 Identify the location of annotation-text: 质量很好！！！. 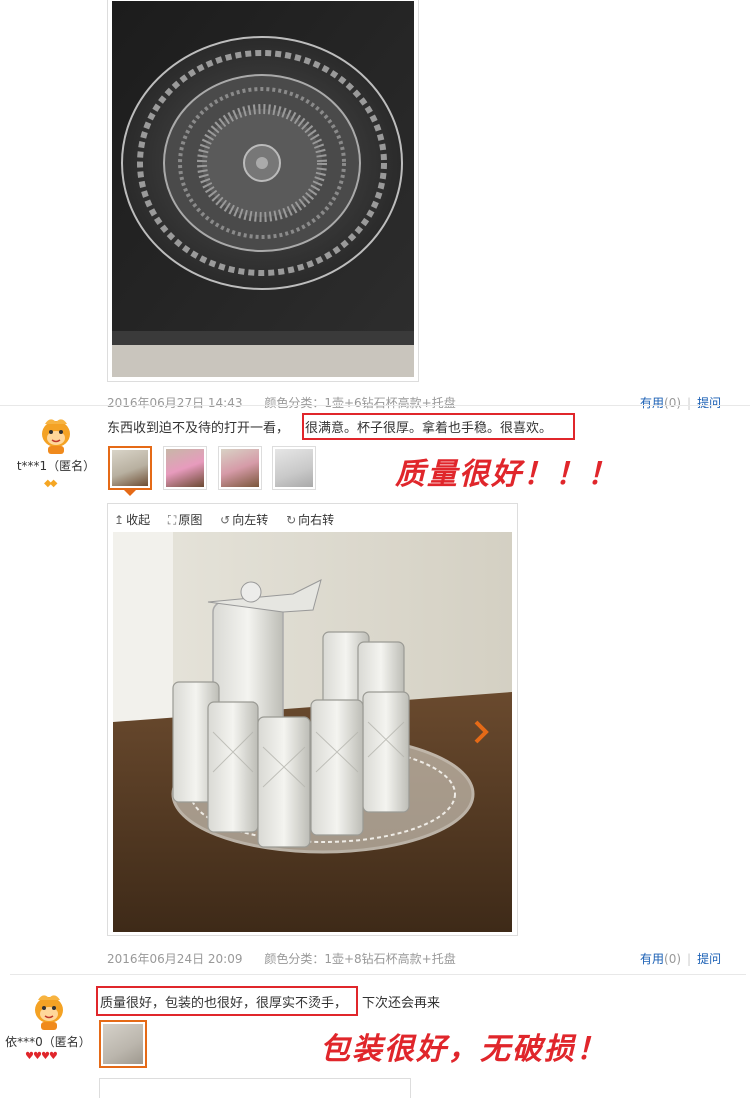
(507, 474).